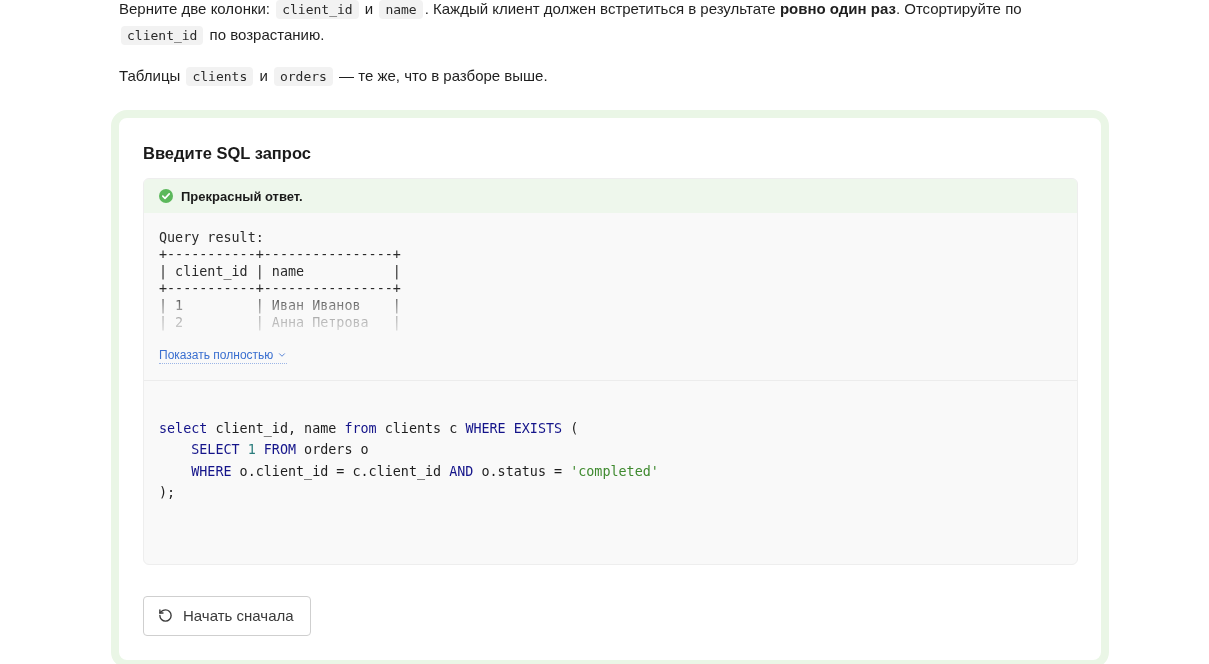 The image size is (1209, 664). I want to click on sql-code-line: select client_id, name from clients c WHERE EXISTS (, so click(369, 429).